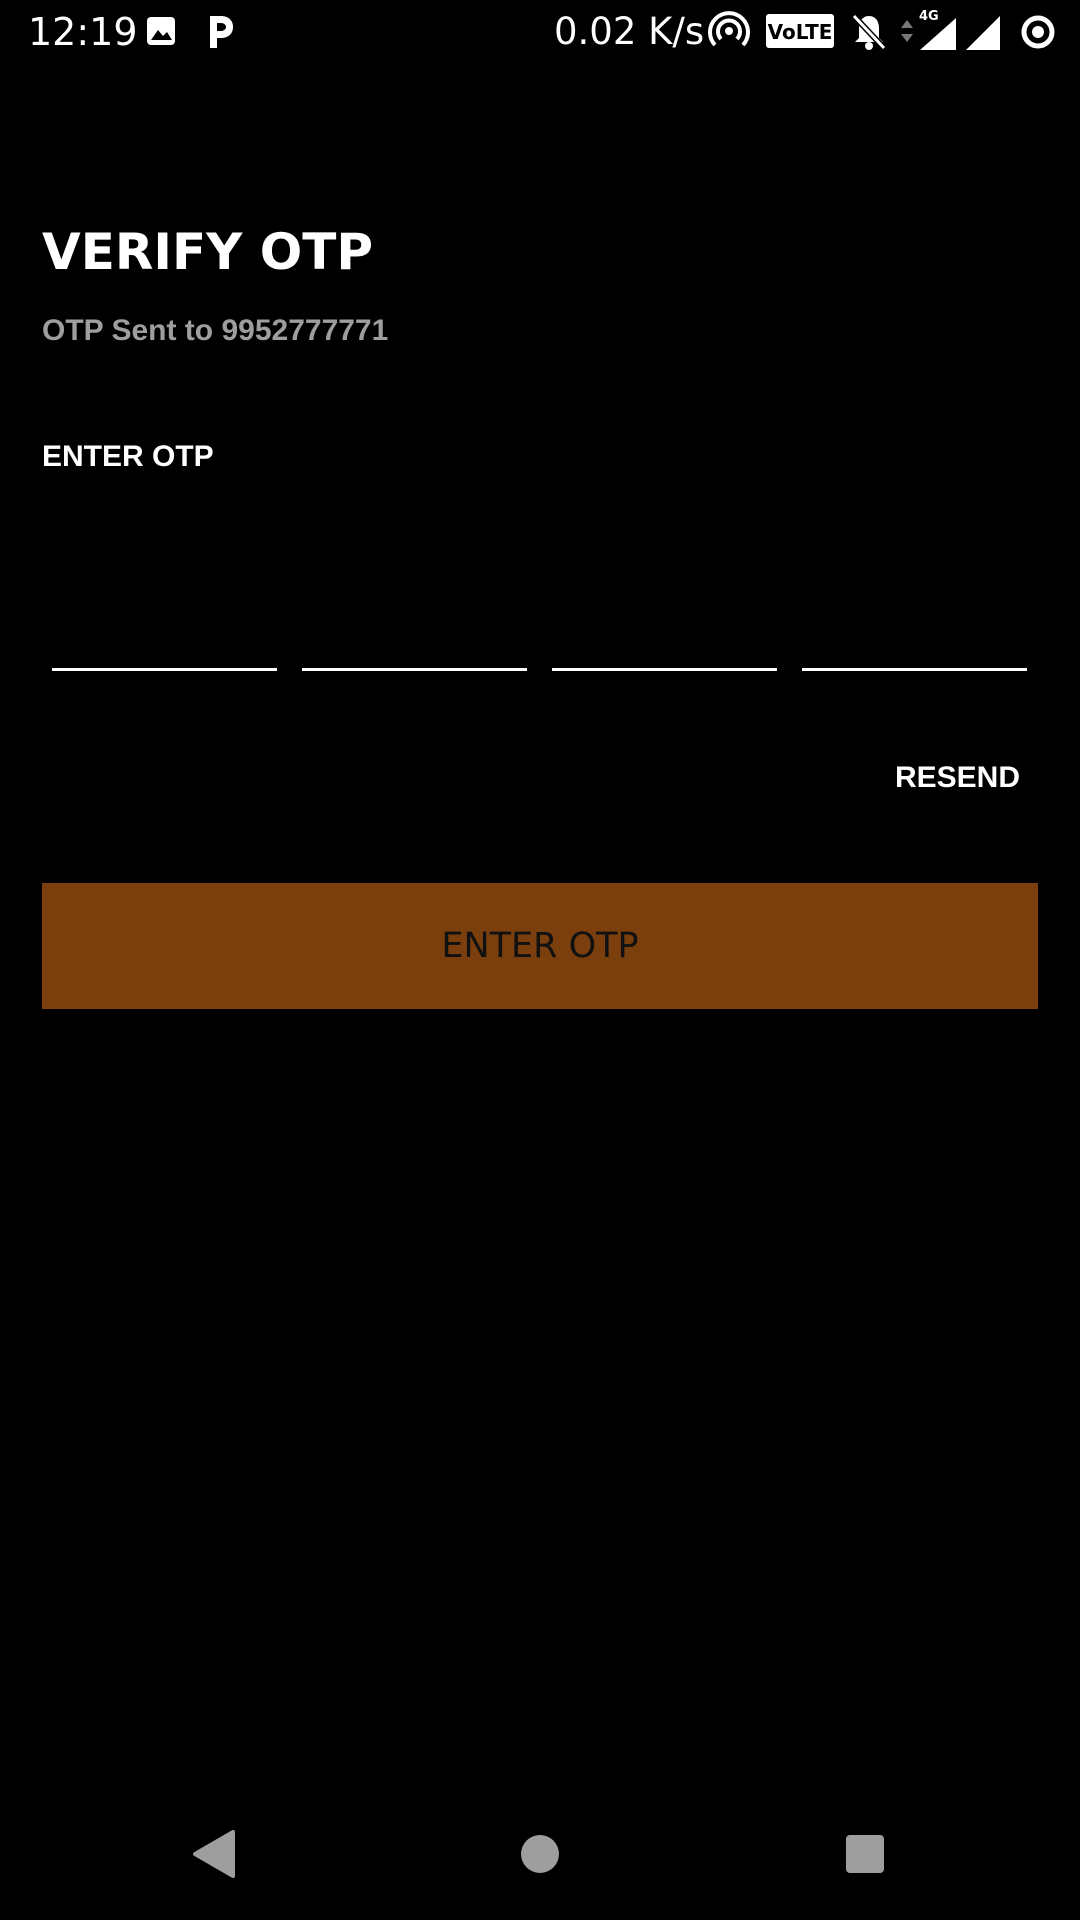  What do you see at coordinates (540, 946) in the screenshot?
I see `enter-otp-button: ENTER OTP` at bounding box center [540, 946].